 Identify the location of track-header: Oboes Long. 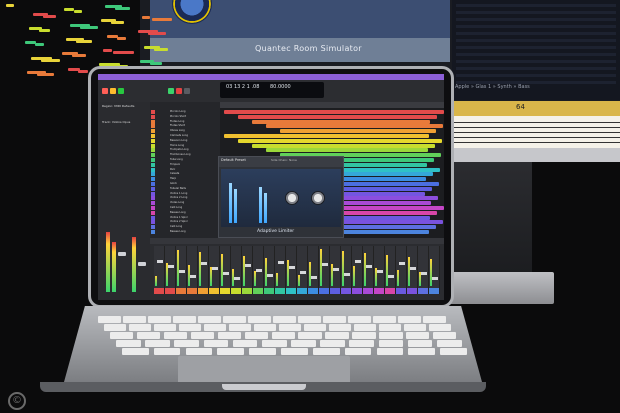
(185, 131).